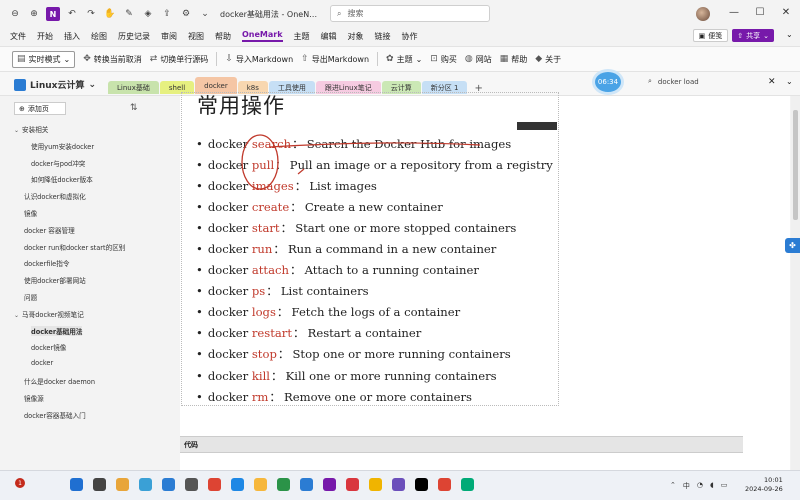 This screenshot has height=500, width=800. What do you see at coordinates (764, 485) in the screenshot?
I see `clock: 10:01 2024-09-26` at bounding box center [764, 485].